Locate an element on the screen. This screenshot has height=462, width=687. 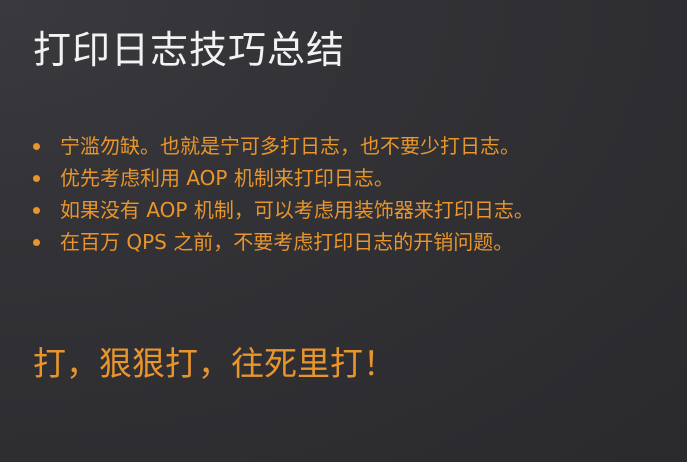
bullet-text: 宁滥勿缺。也就是宁可多打日志，也不要少打日志。 is located at coordinates (290, 146).